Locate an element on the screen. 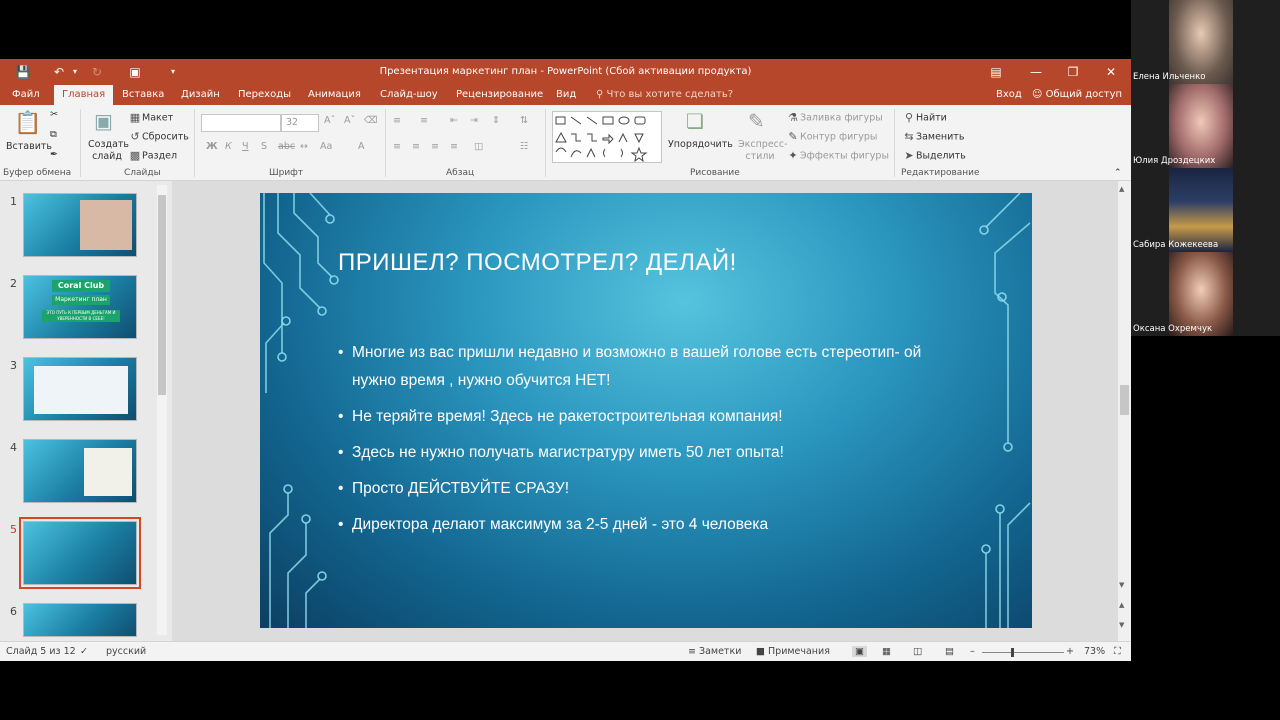 This screenshot has width=1280, height=720. clipboard-icon: 📋 is located at coordinates (27, 123).